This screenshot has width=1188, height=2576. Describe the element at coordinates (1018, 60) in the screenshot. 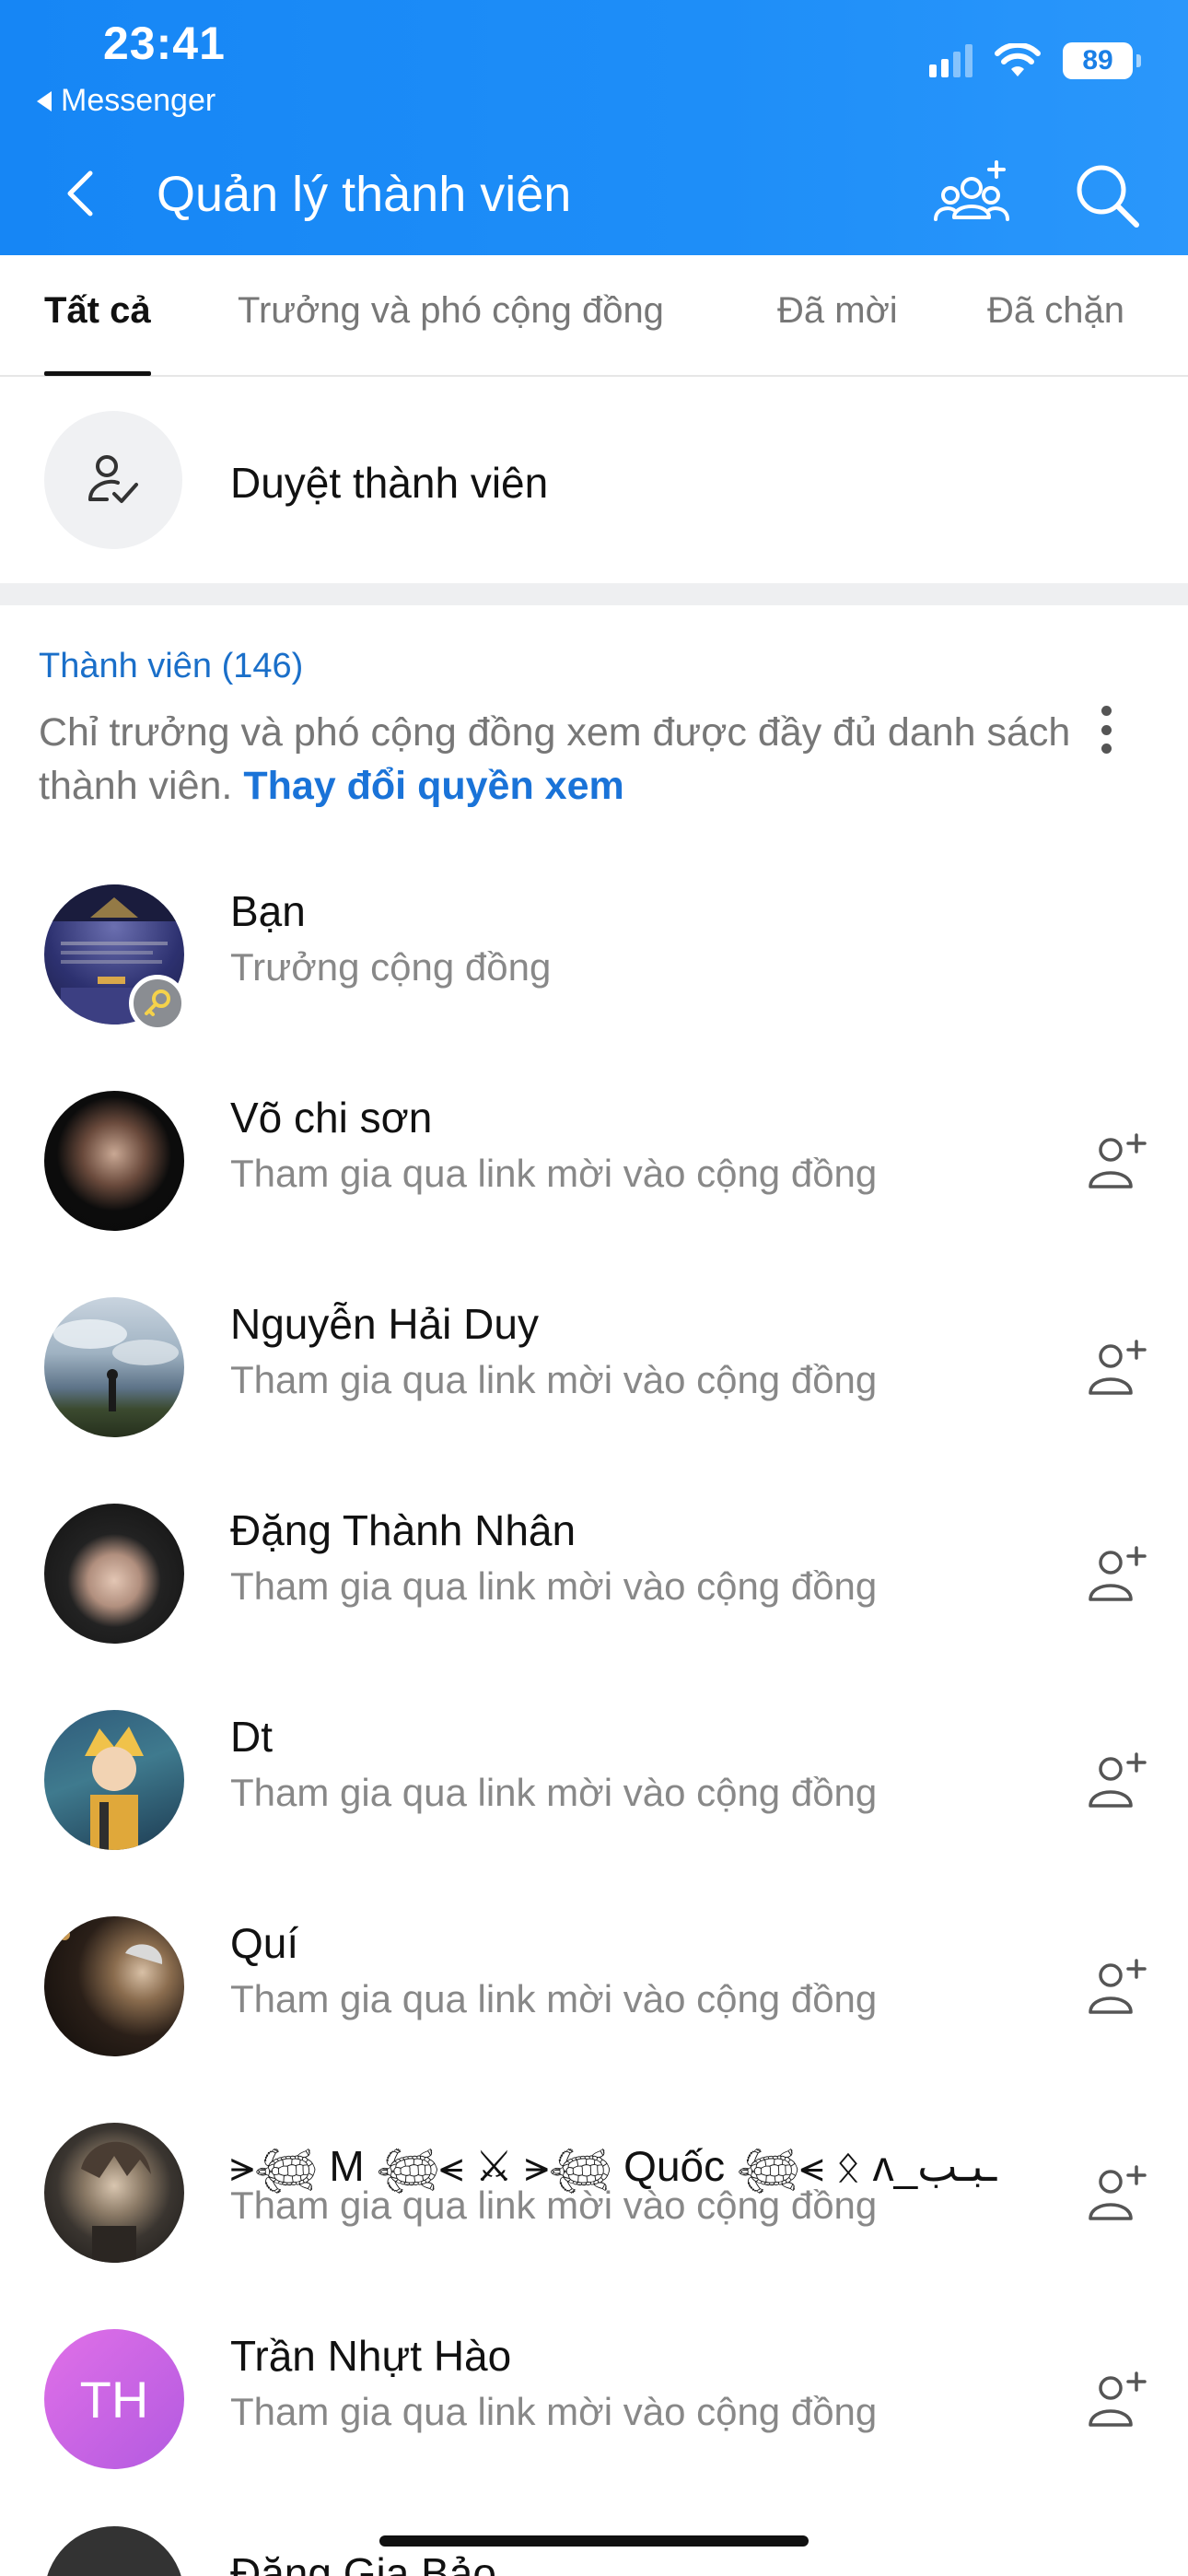

I see `wifi-icon` at that location.